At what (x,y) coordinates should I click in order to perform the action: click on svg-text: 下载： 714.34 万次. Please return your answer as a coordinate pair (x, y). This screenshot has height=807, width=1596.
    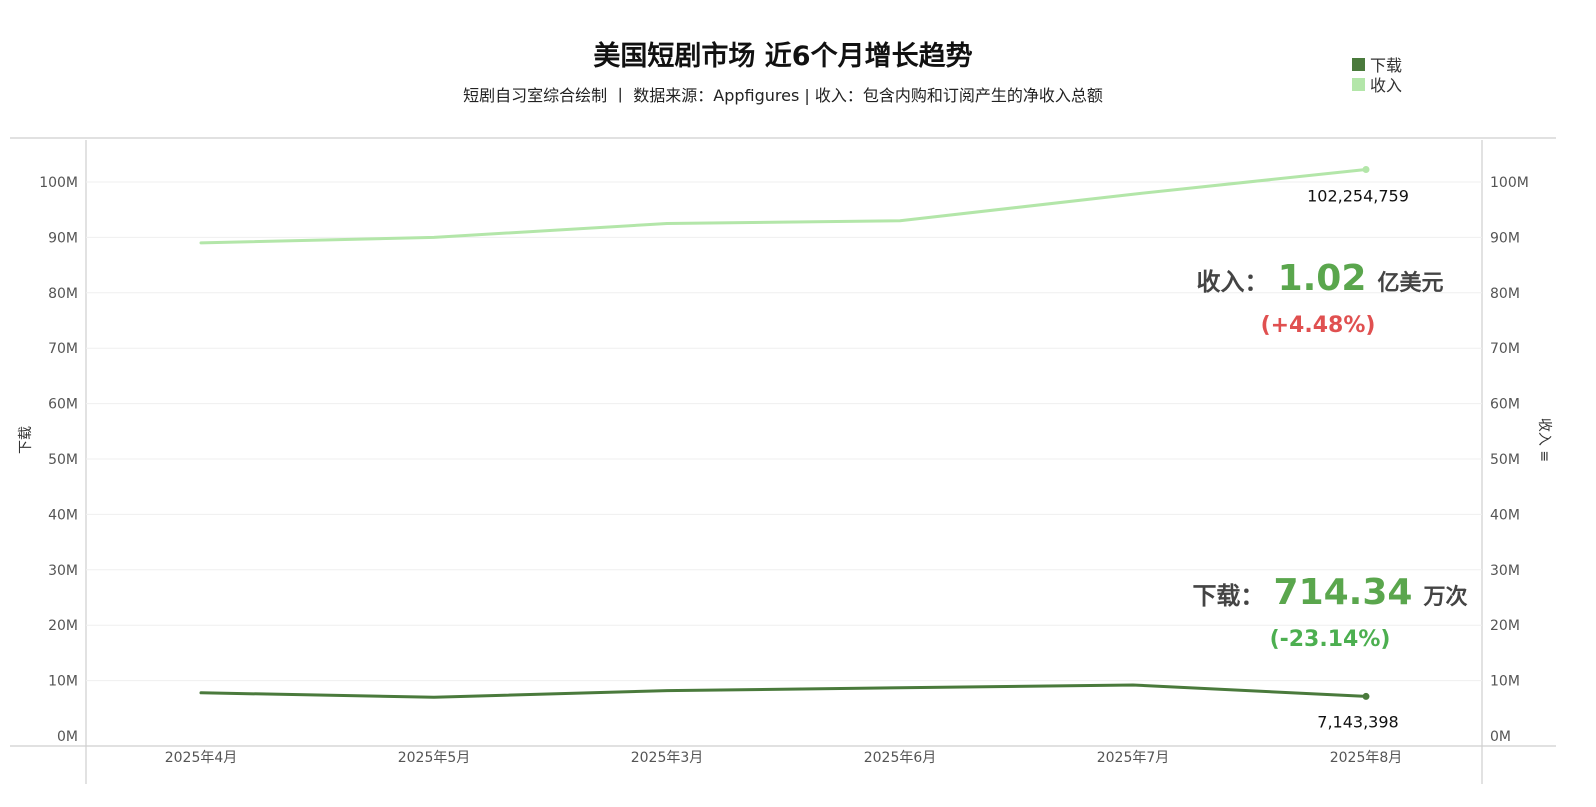
    Looking at the image, I should click on (1329, 592).